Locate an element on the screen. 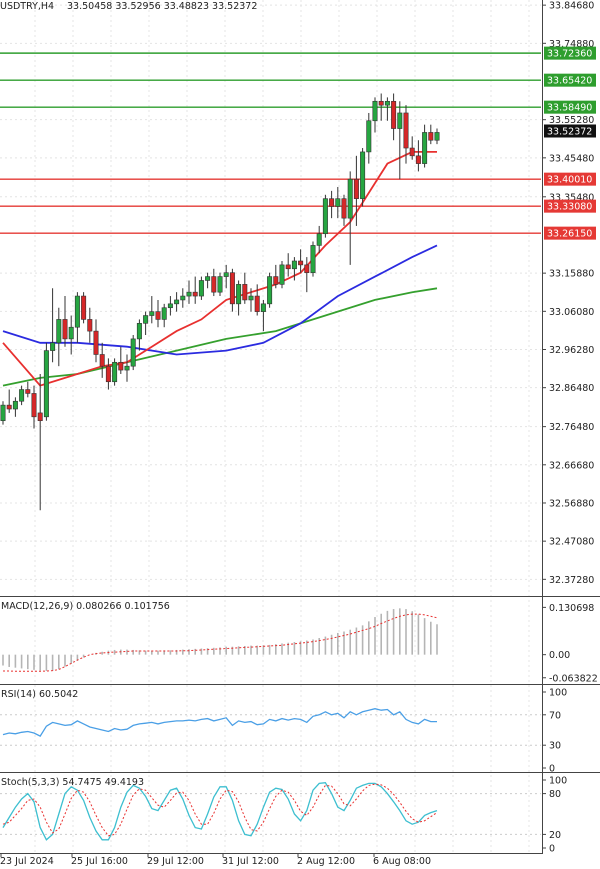 Image resolution: width=600 pixels, height=869 pixels. panel-tick-label: -0.063822 is located at coordinates (573, 678).